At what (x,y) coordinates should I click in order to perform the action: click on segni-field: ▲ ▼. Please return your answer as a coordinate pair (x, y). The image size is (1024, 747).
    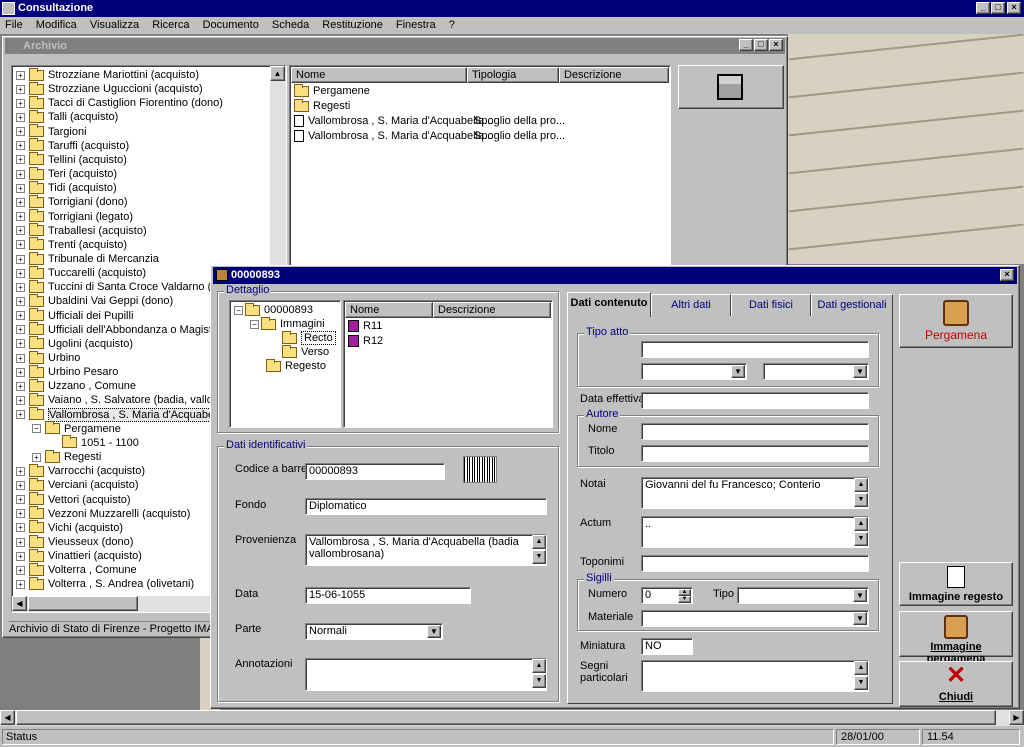
    Looking at the image, I should click on (755, 676).